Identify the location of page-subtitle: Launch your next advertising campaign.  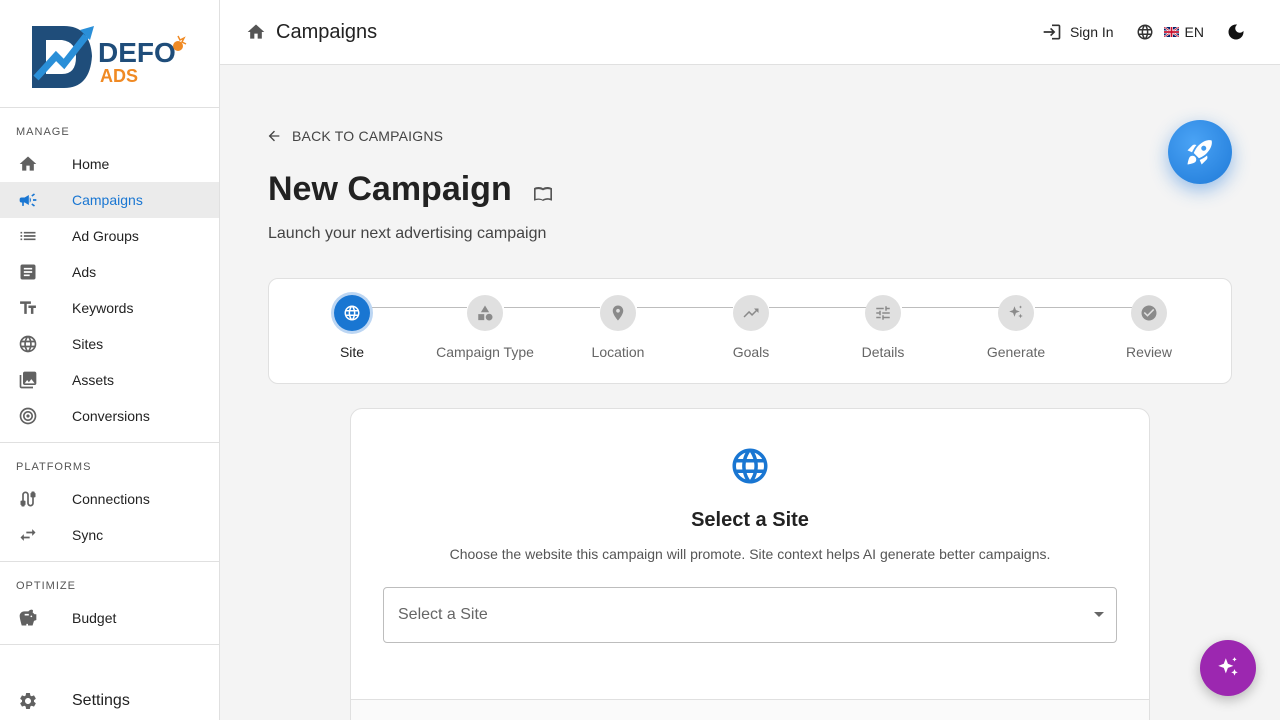
(407, 233).